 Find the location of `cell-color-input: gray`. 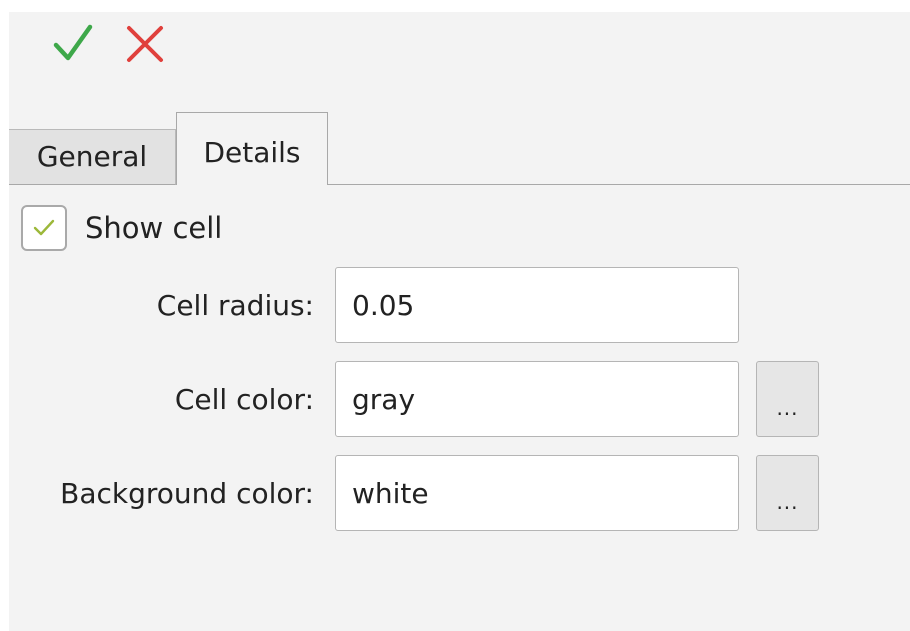

cell-color-input: gray is located at coordinates (537, 399).